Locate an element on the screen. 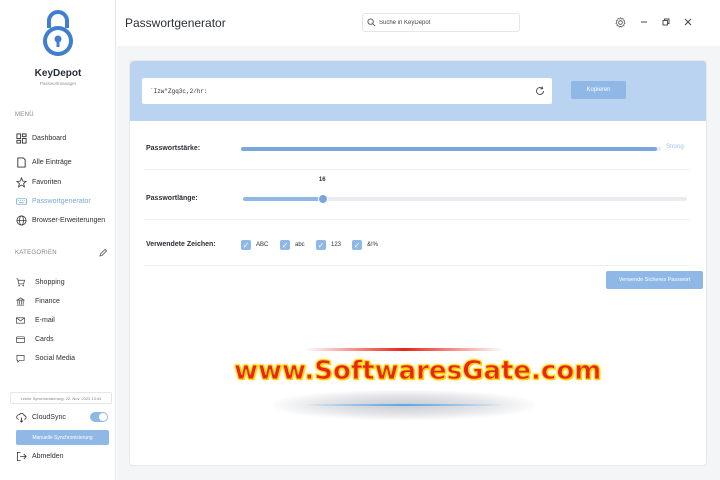 Image resolution: width=720 pixels, height=480 pixels. edit-pencil-icon is located at coordinates (103, 253).